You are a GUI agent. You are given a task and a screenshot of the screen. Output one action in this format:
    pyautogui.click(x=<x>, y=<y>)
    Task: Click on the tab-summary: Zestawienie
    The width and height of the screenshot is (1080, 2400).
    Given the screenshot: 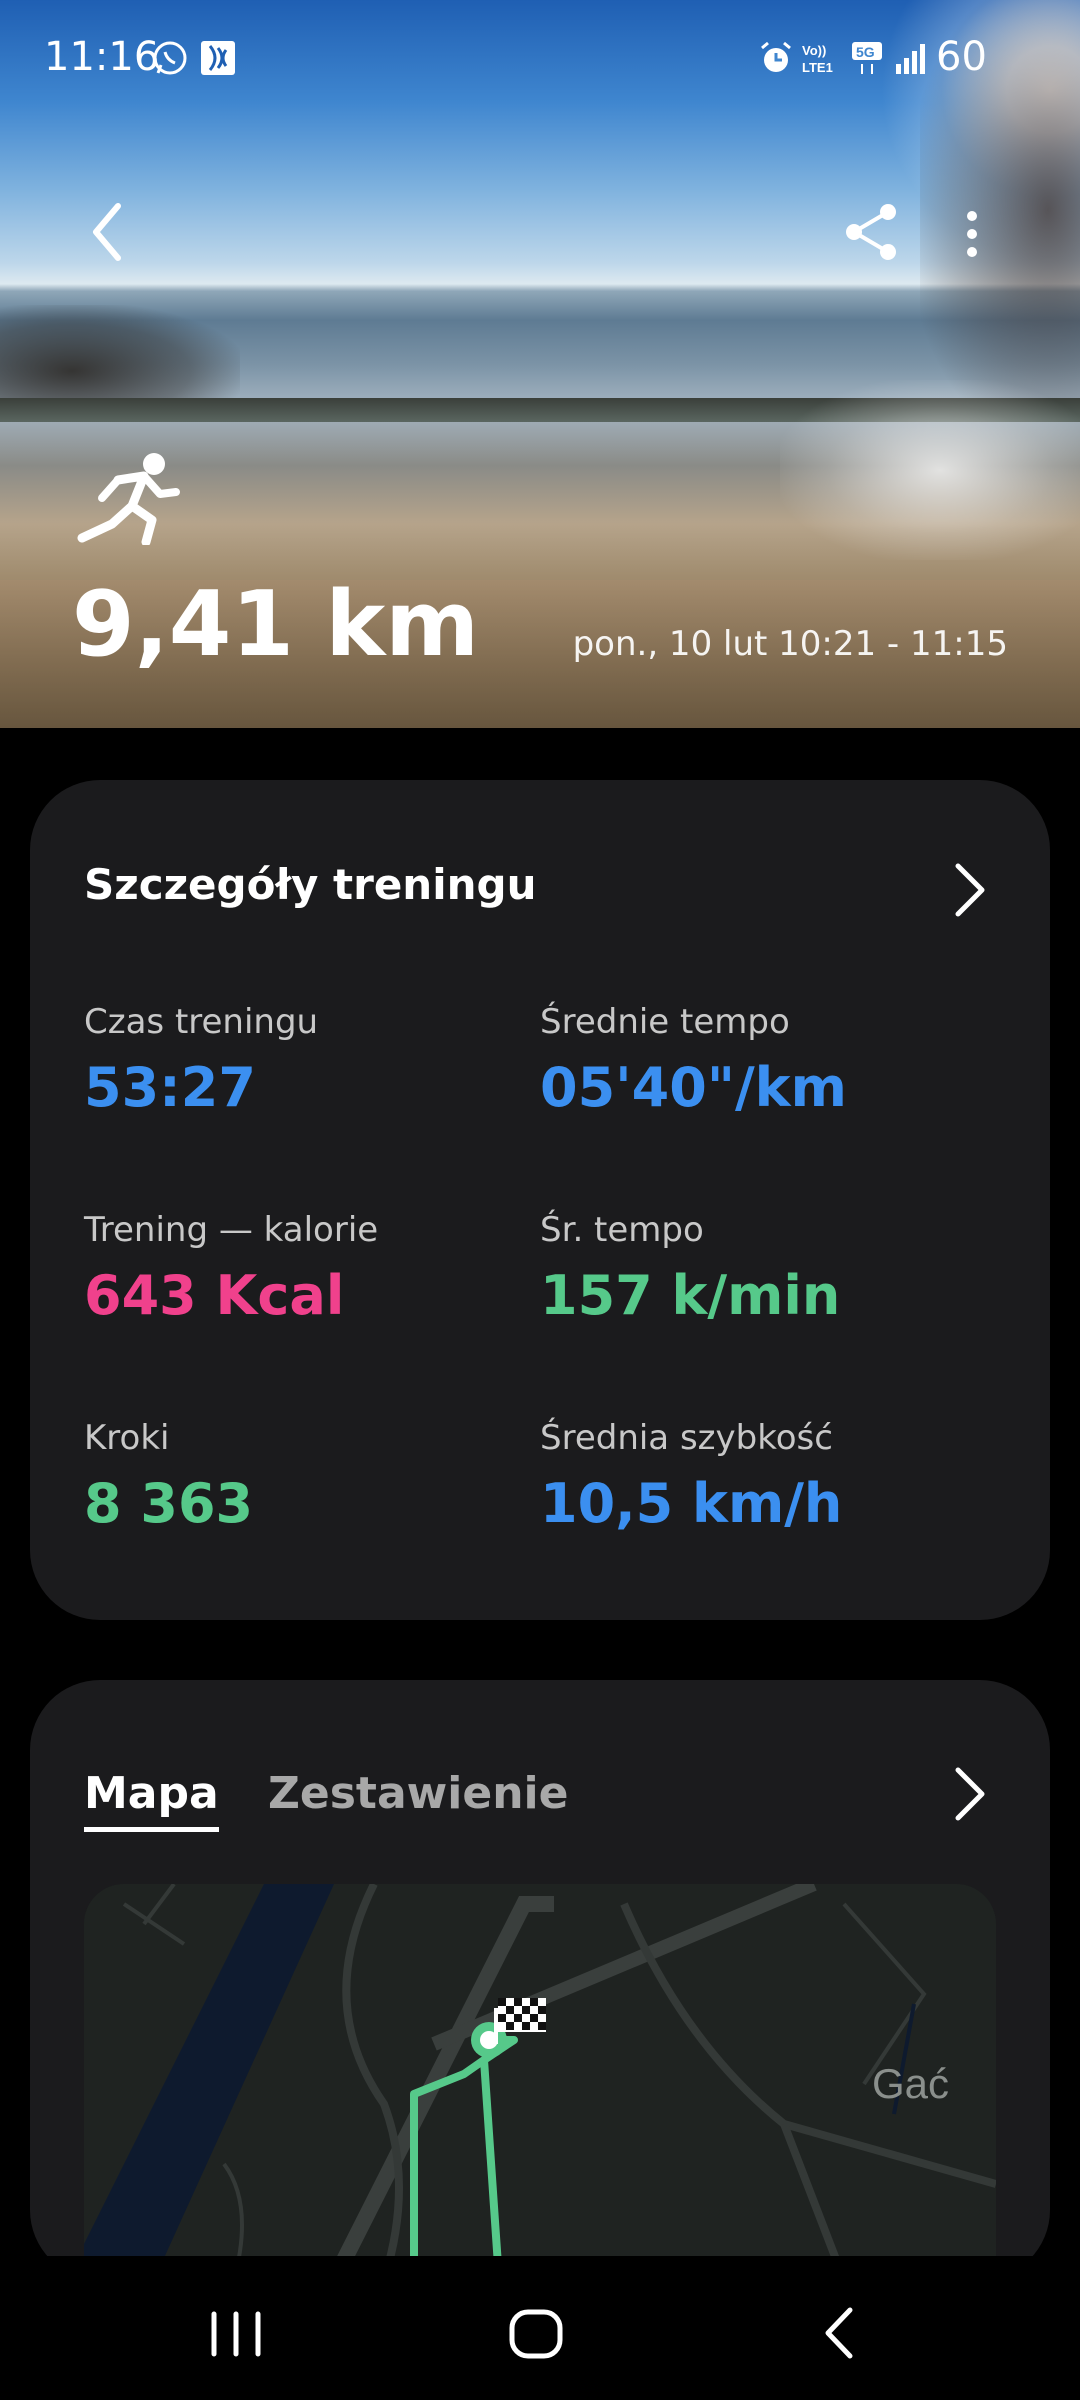 What is the action you would take?
    pyautogui.click(x=418, y=1793)
    